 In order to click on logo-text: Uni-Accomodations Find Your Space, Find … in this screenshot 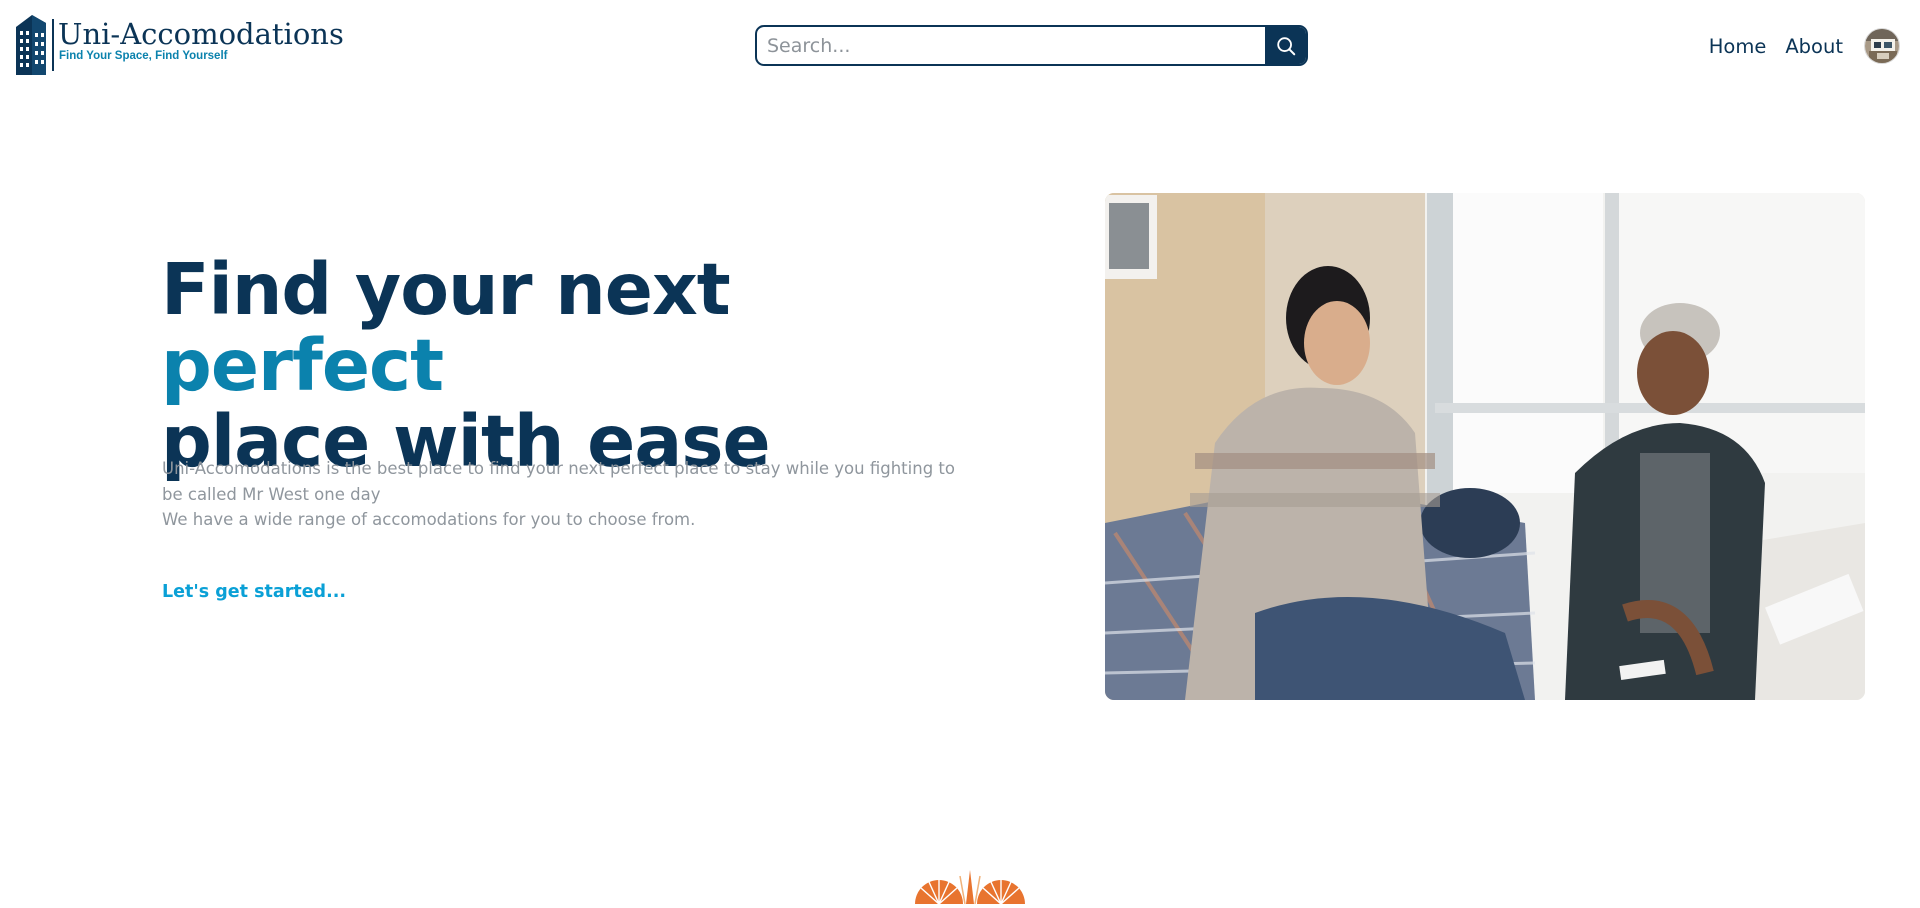, I will do `click(201, 38)`.